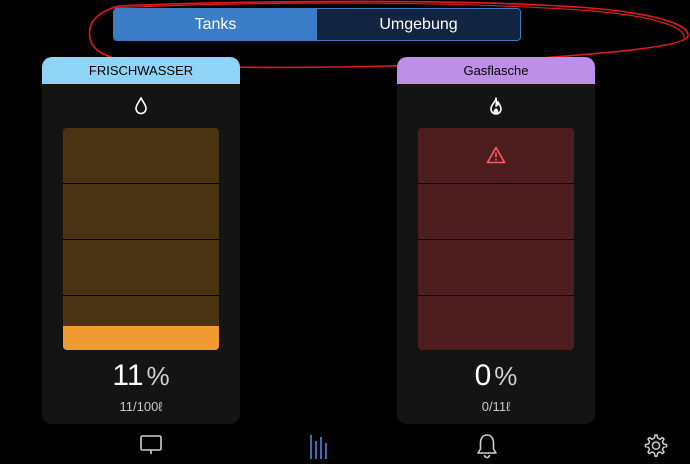  What do you see at coordinates (496, 406) in the screenshot?
I see `tank-capacity: 0/11ℓ` at bounding box center [496, 406].